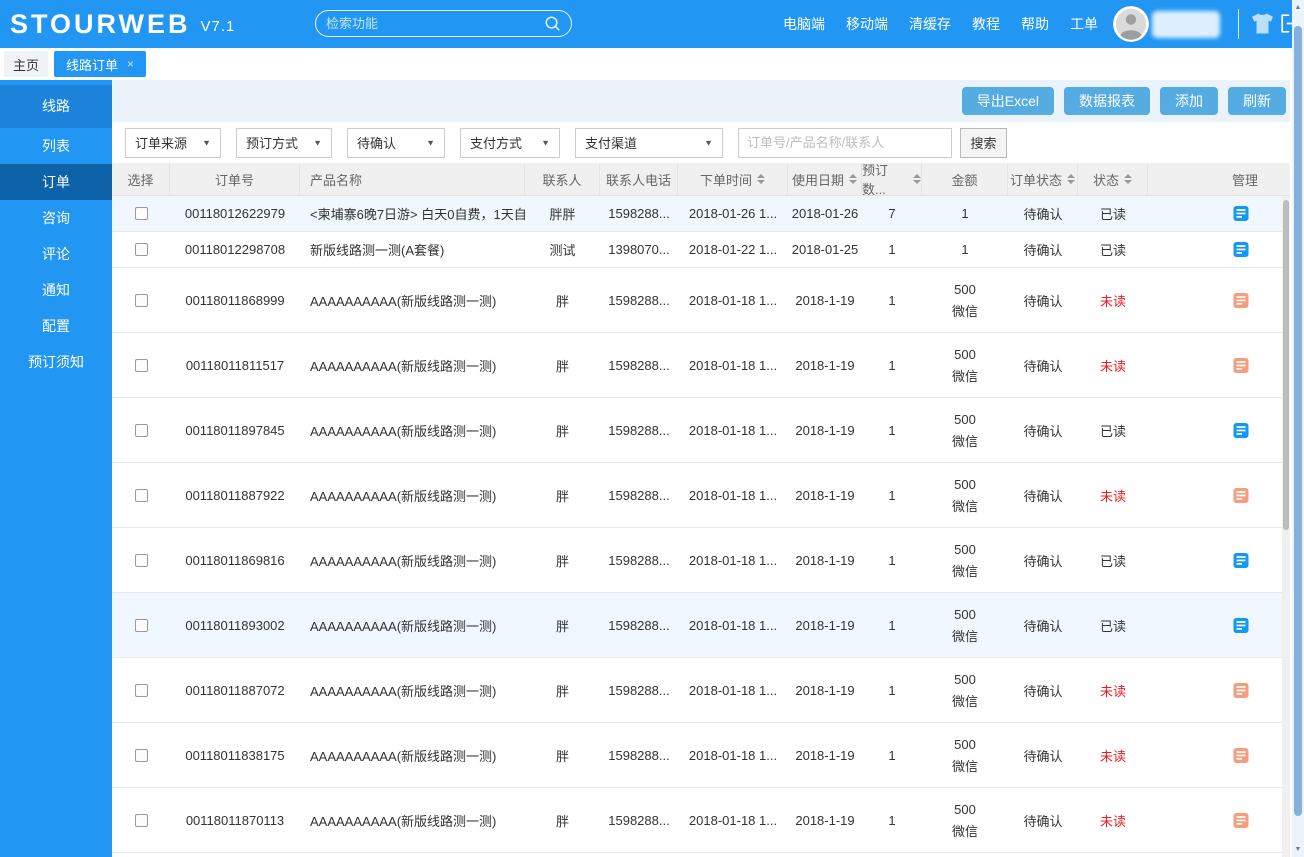 This screenshot has height=857, width=1304. Describe the element at coordinates (1113, 179) in the screenshot. I see `column-header-read-status: 状态` at that location.